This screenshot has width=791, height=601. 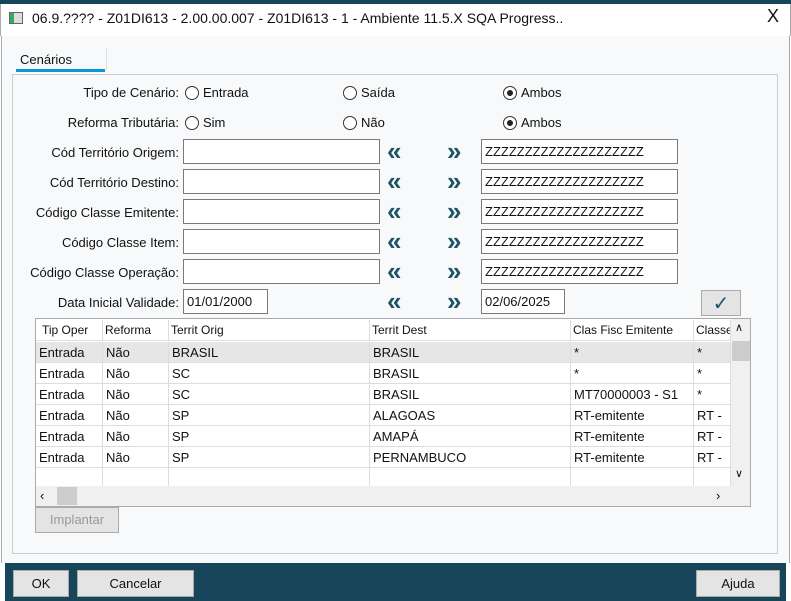 What do you see at coordinates (470, 415) in the screenshot?
I see `table-cell: ALAGOAS` at bounding box center [470, 415].